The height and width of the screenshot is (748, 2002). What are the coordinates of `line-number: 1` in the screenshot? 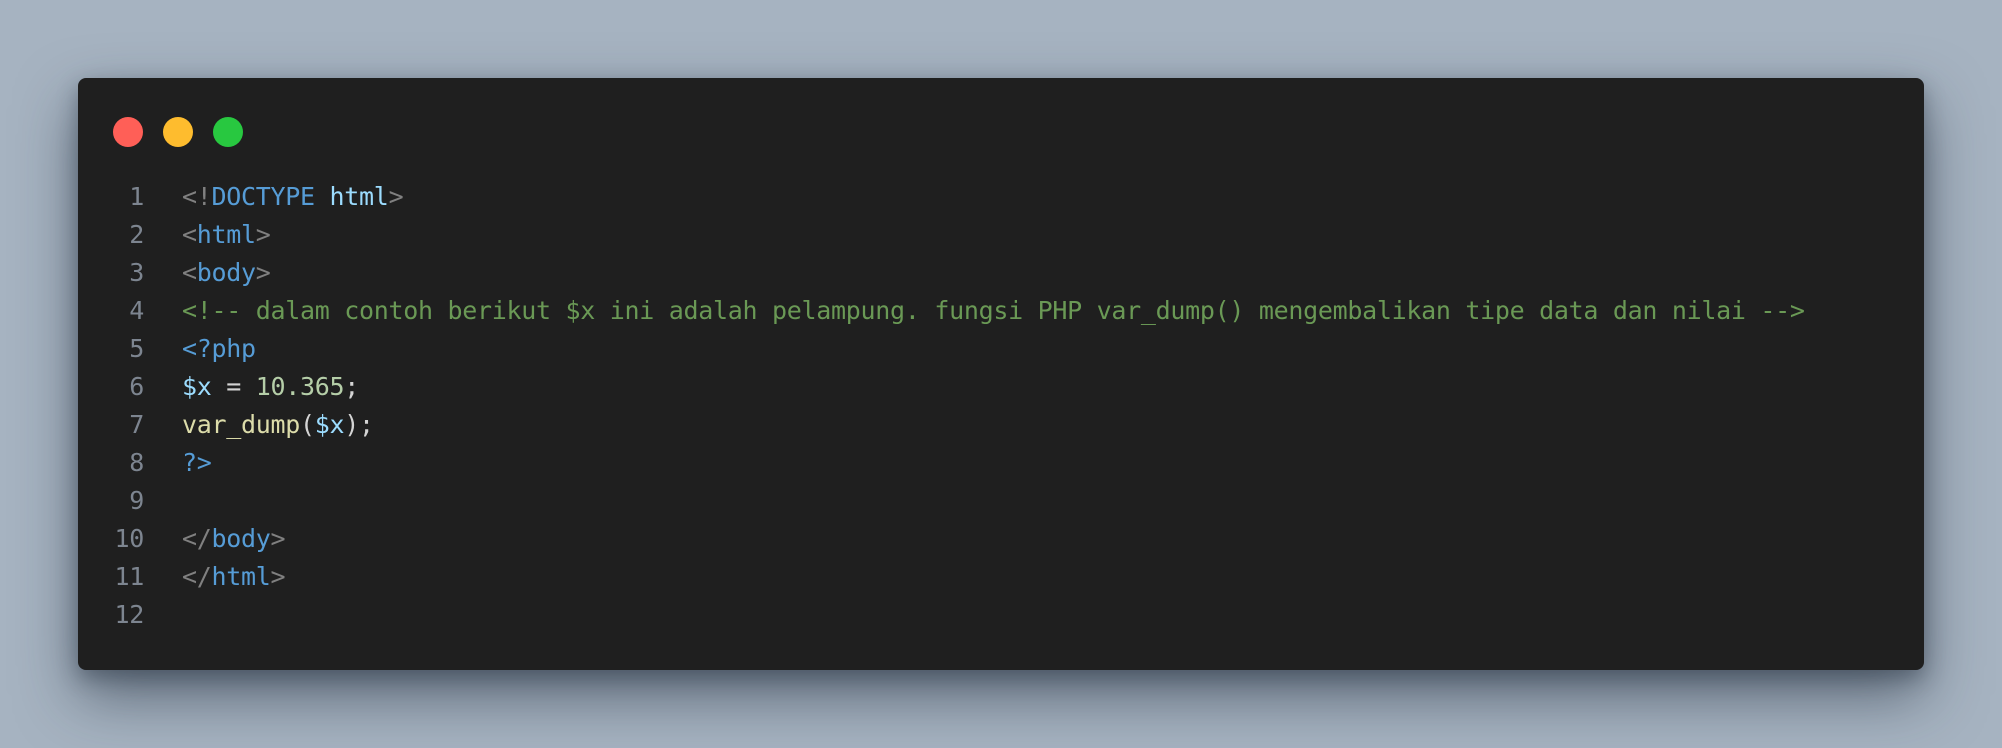 It's located at (136, 196).